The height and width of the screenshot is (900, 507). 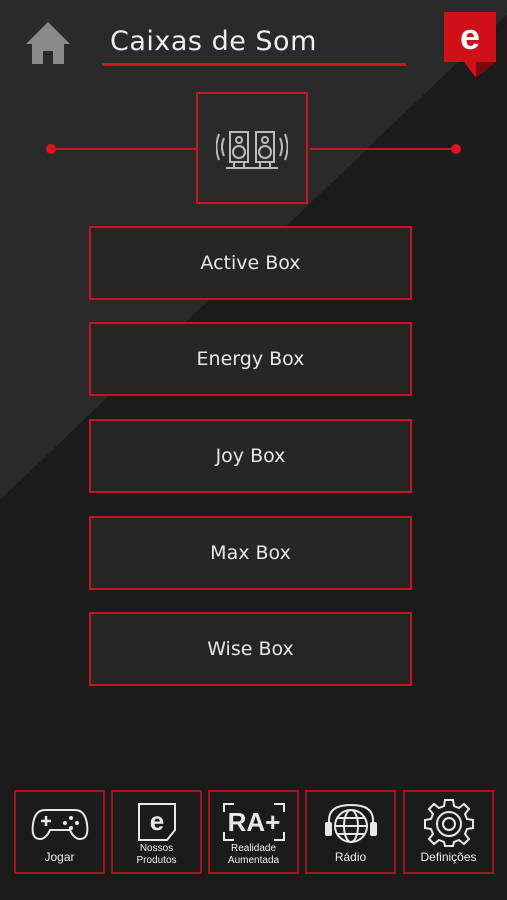 I want to click on gamepad-icon, so click(x=59, y=825).